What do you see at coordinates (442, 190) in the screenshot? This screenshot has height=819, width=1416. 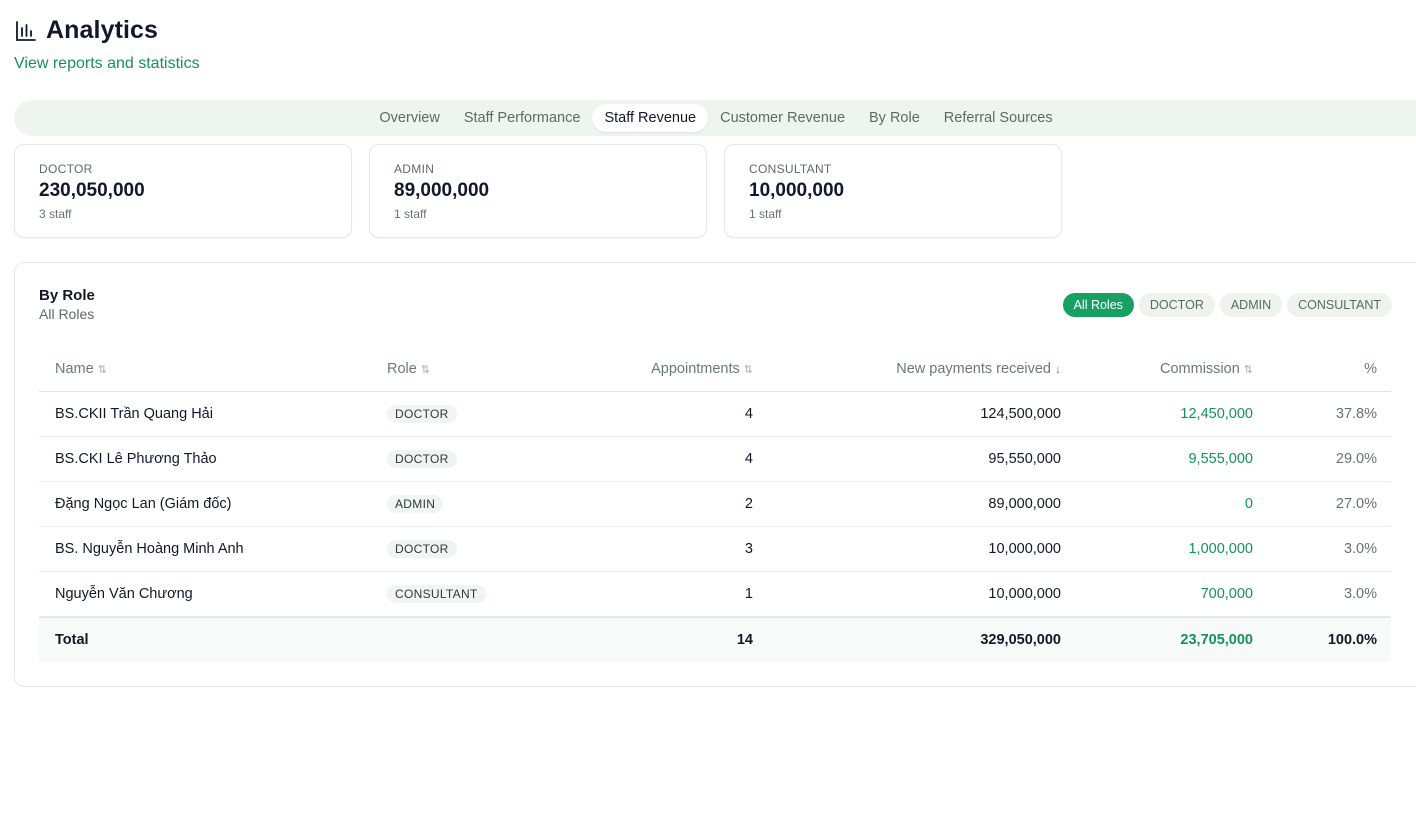 I see `card-value: 89,000,000` at bounding box center [442, 190].